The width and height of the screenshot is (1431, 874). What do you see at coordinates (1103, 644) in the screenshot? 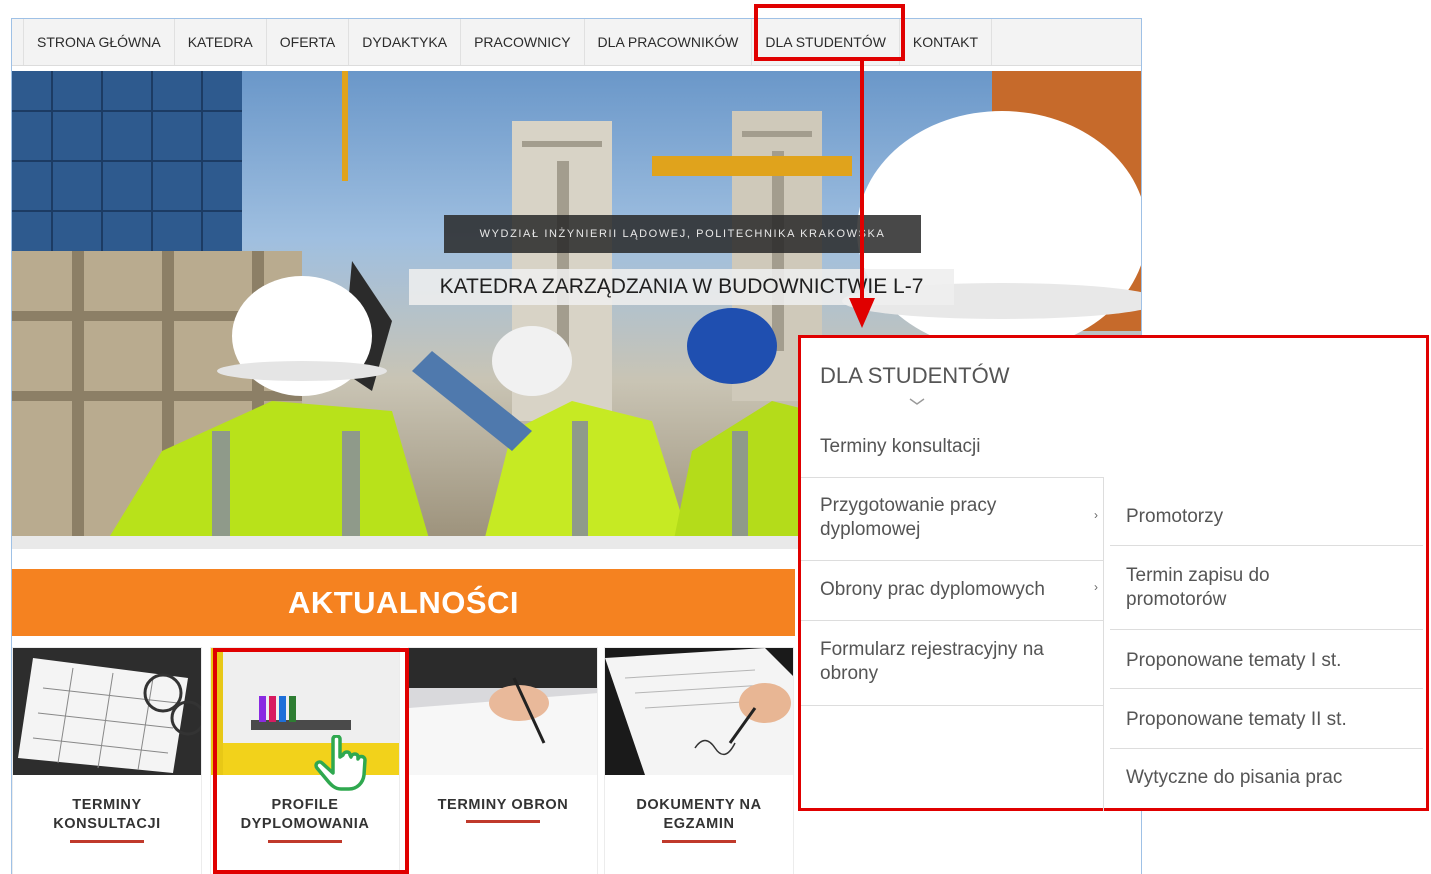
I see `column-divider` at bounding box center [1103, 644].